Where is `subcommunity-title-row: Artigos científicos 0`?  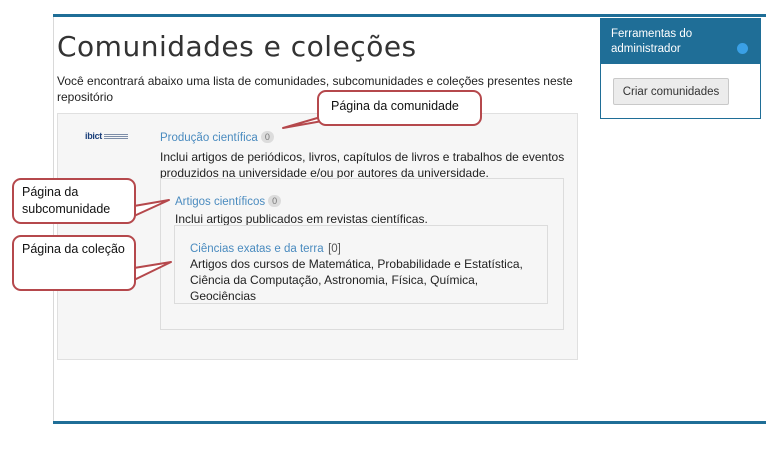 subcommunity-title-row: Artigos científicos 0 is located at coordinates (228, 201).